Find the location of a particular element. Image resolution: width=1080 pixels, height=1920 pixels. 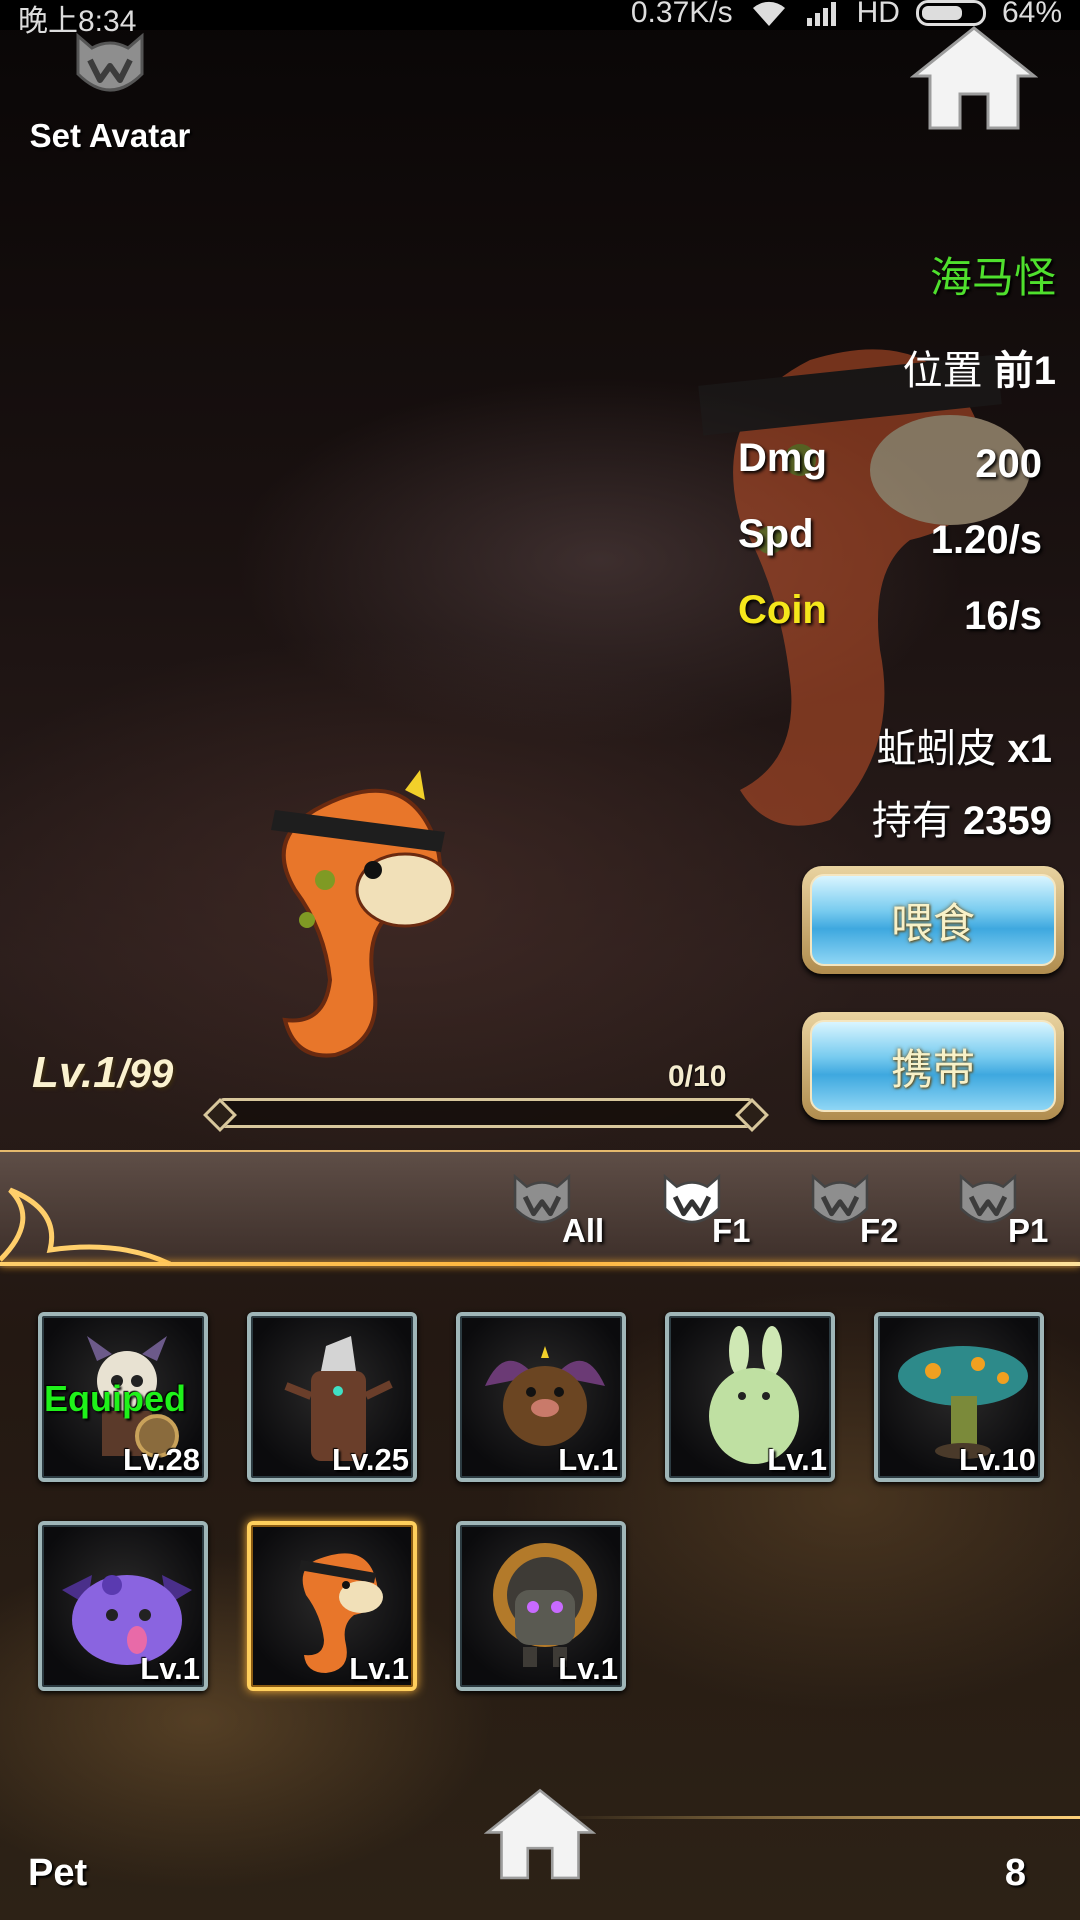

set-avatar-label: Set Avatar is located at coordinates (110, 135).